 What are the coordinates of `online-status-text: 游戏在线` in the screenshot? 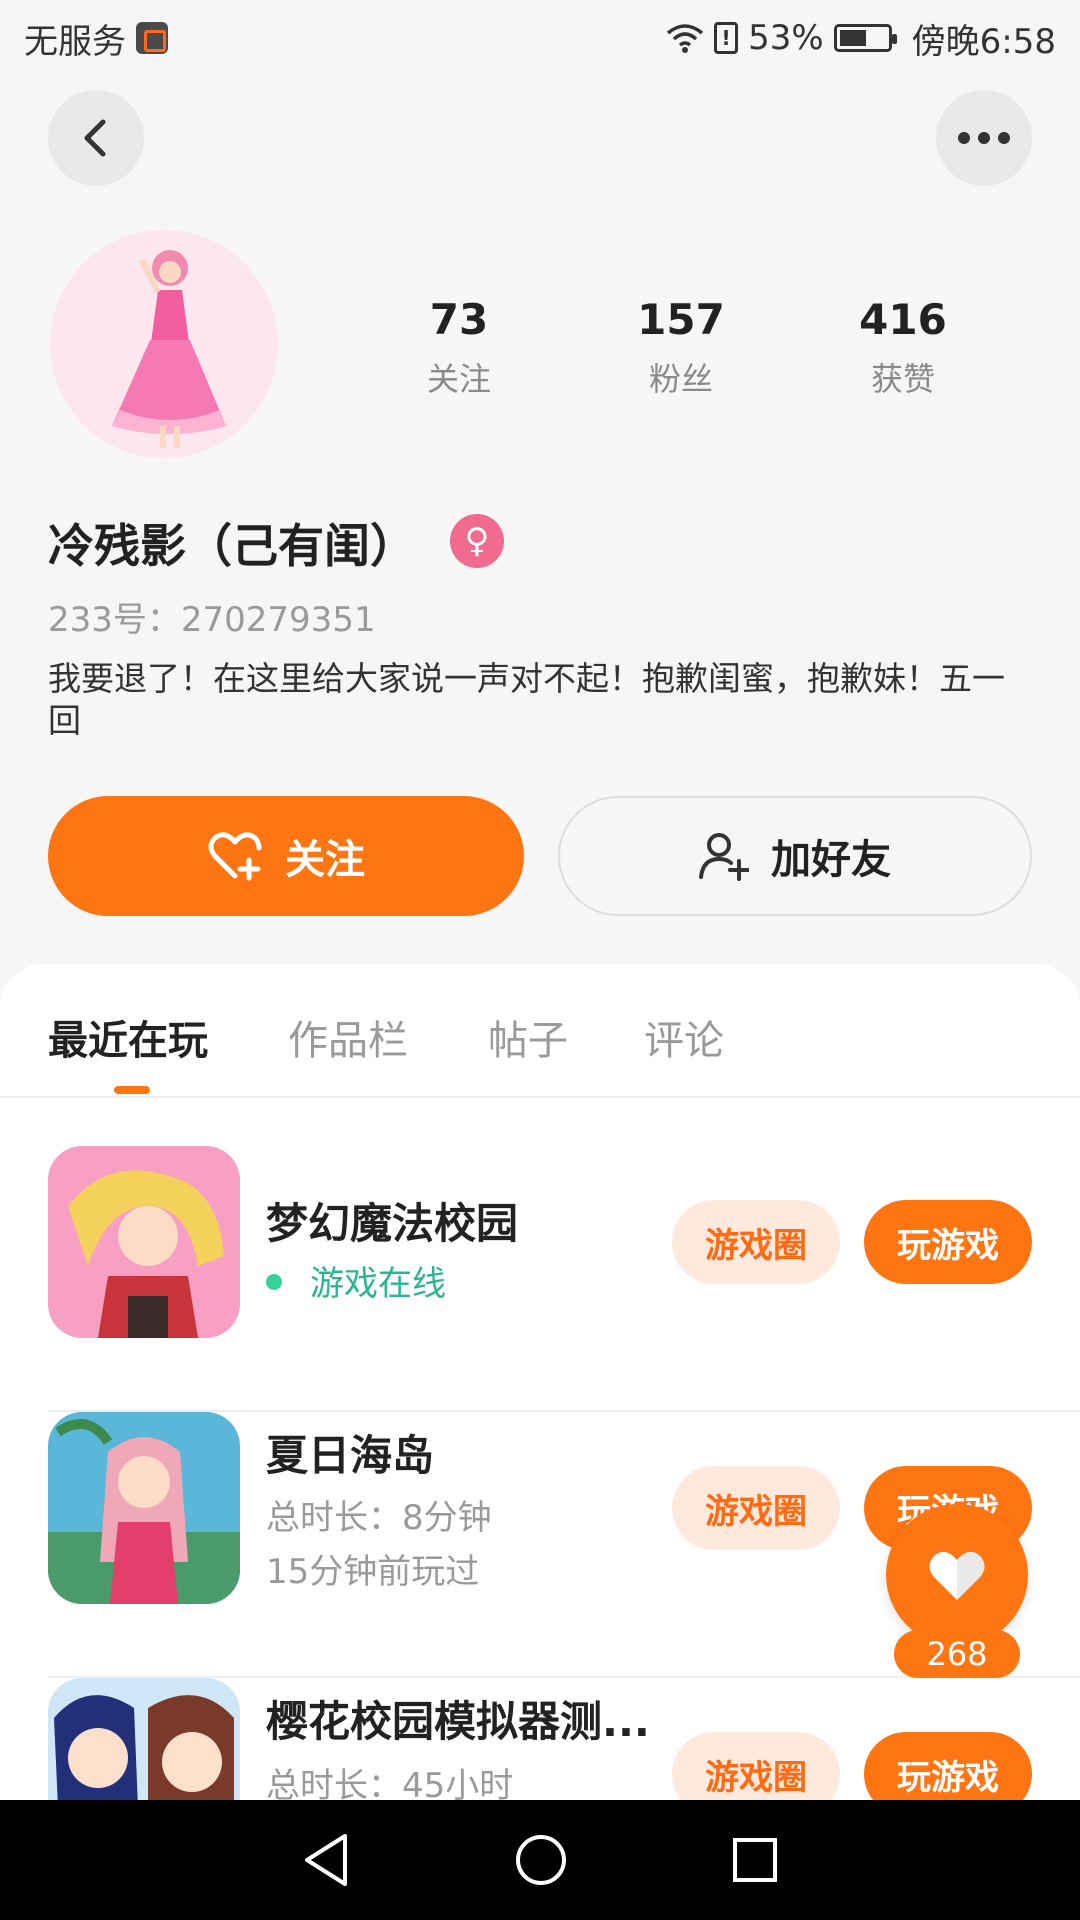 It's located at (378, 1284).